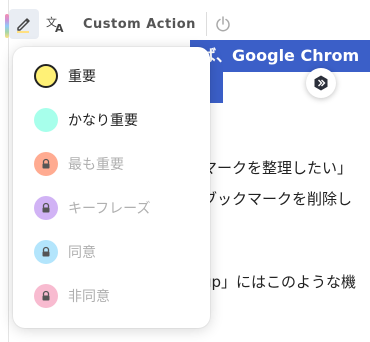 Image resolution: width=370 pixels, height=342 pixels. I want to click on highlight-pen-button, so click(24, 24).